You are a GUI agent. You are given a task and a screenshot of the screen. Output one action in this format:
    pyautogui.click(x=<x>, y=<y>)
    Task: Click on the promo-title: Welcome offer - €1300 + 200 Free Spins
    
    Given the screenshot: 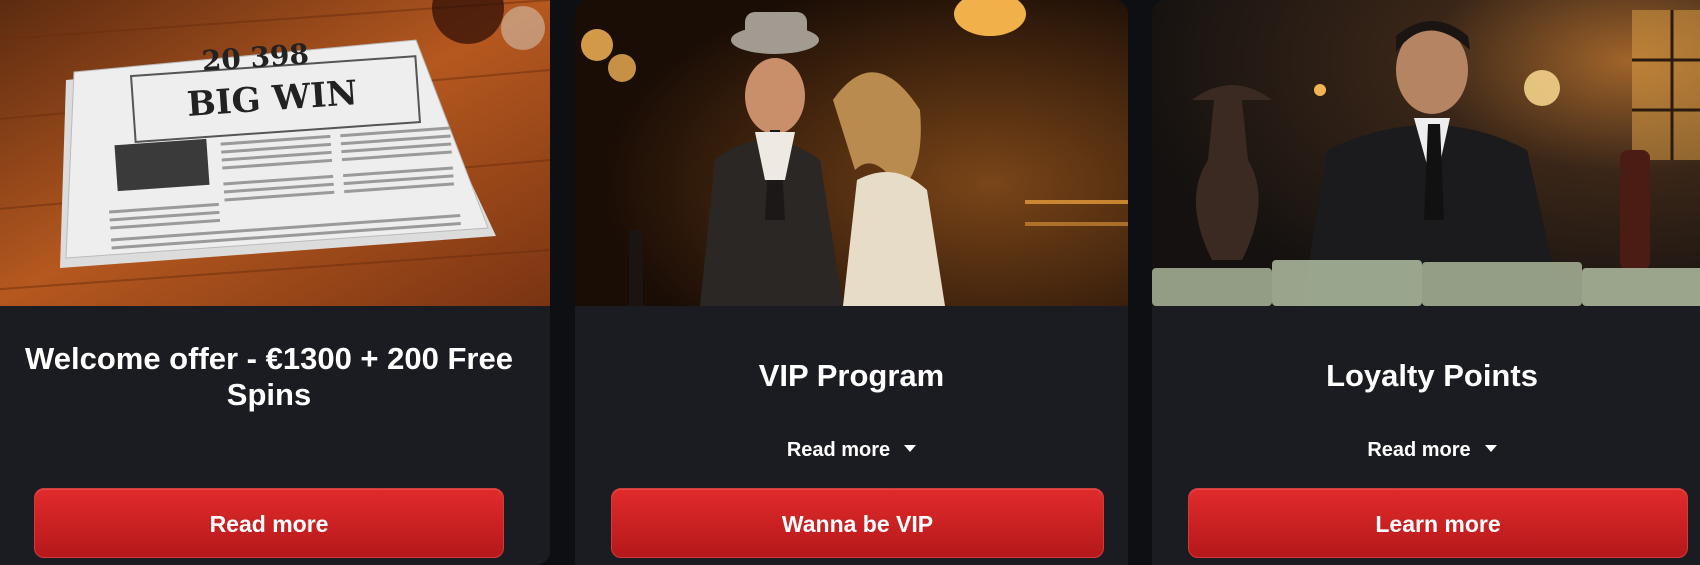 What is the action you would take?
    pyautogui.click(x=269, y=376)
    